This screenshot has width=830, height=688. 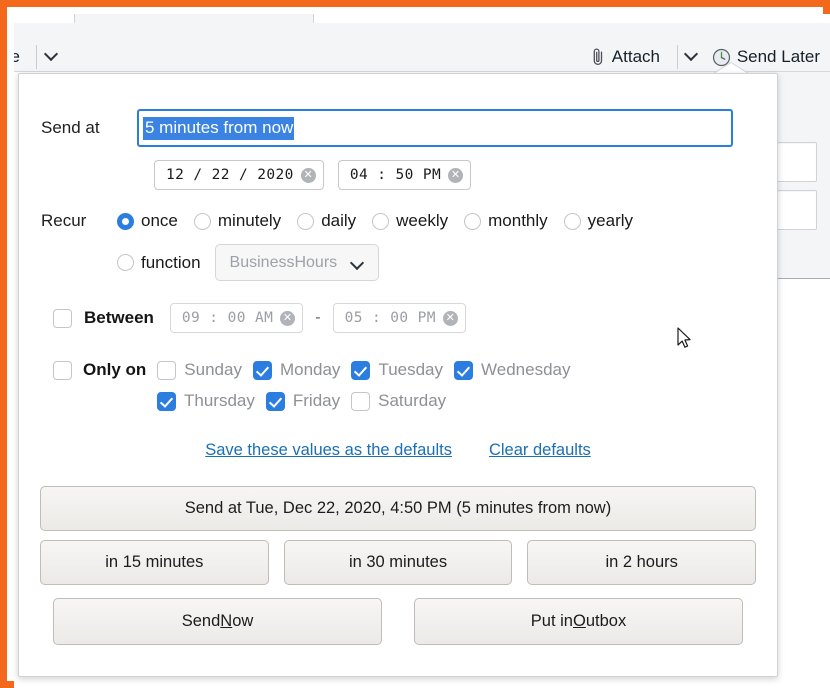 What do you see at coordinates (390, 318) in the screenshot?
I see `between-to-value: 05 : 00 PM` at bounding box center [390, 318].